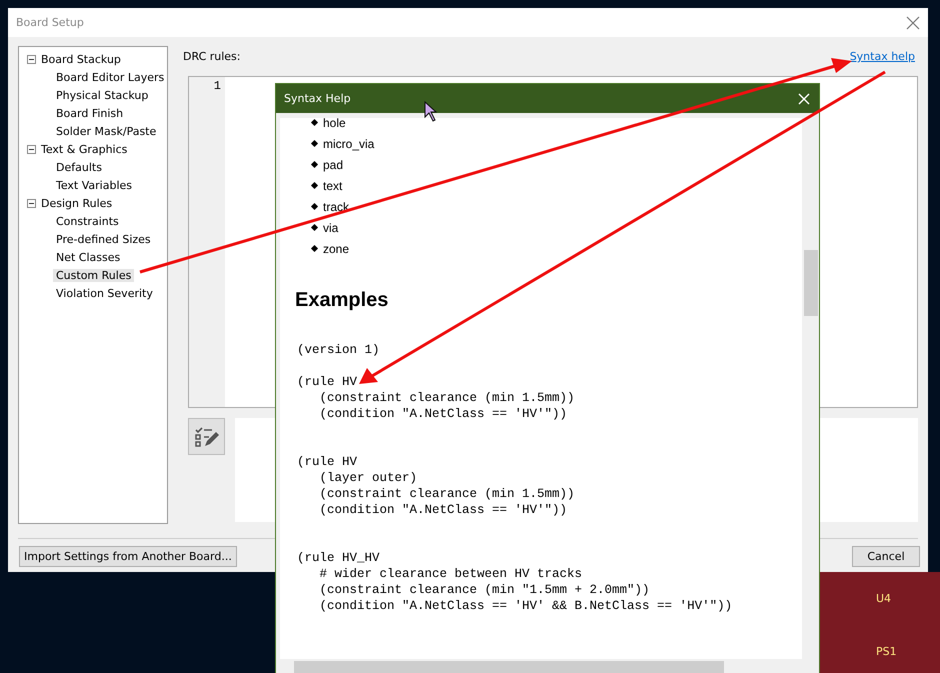  Describe the element at coordinates (88, 257) in the screenshot. I see `tree-item: Net Classes` at that location.